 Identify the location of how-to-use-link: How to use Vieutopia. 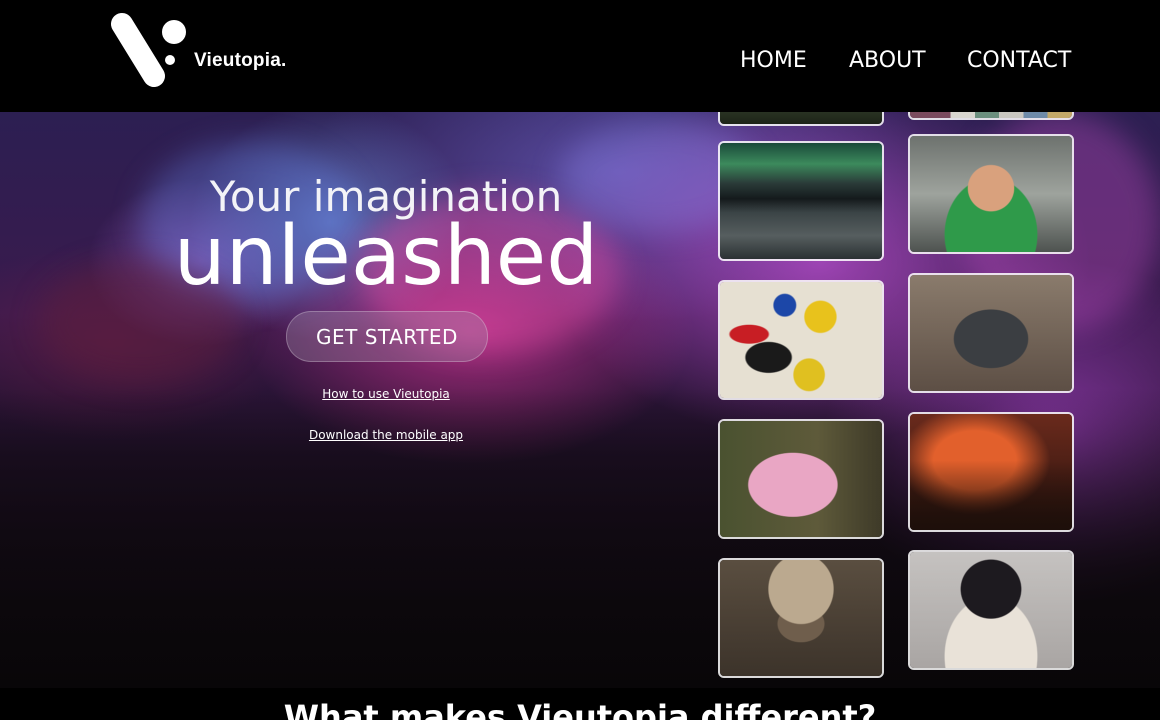
(386, 394).